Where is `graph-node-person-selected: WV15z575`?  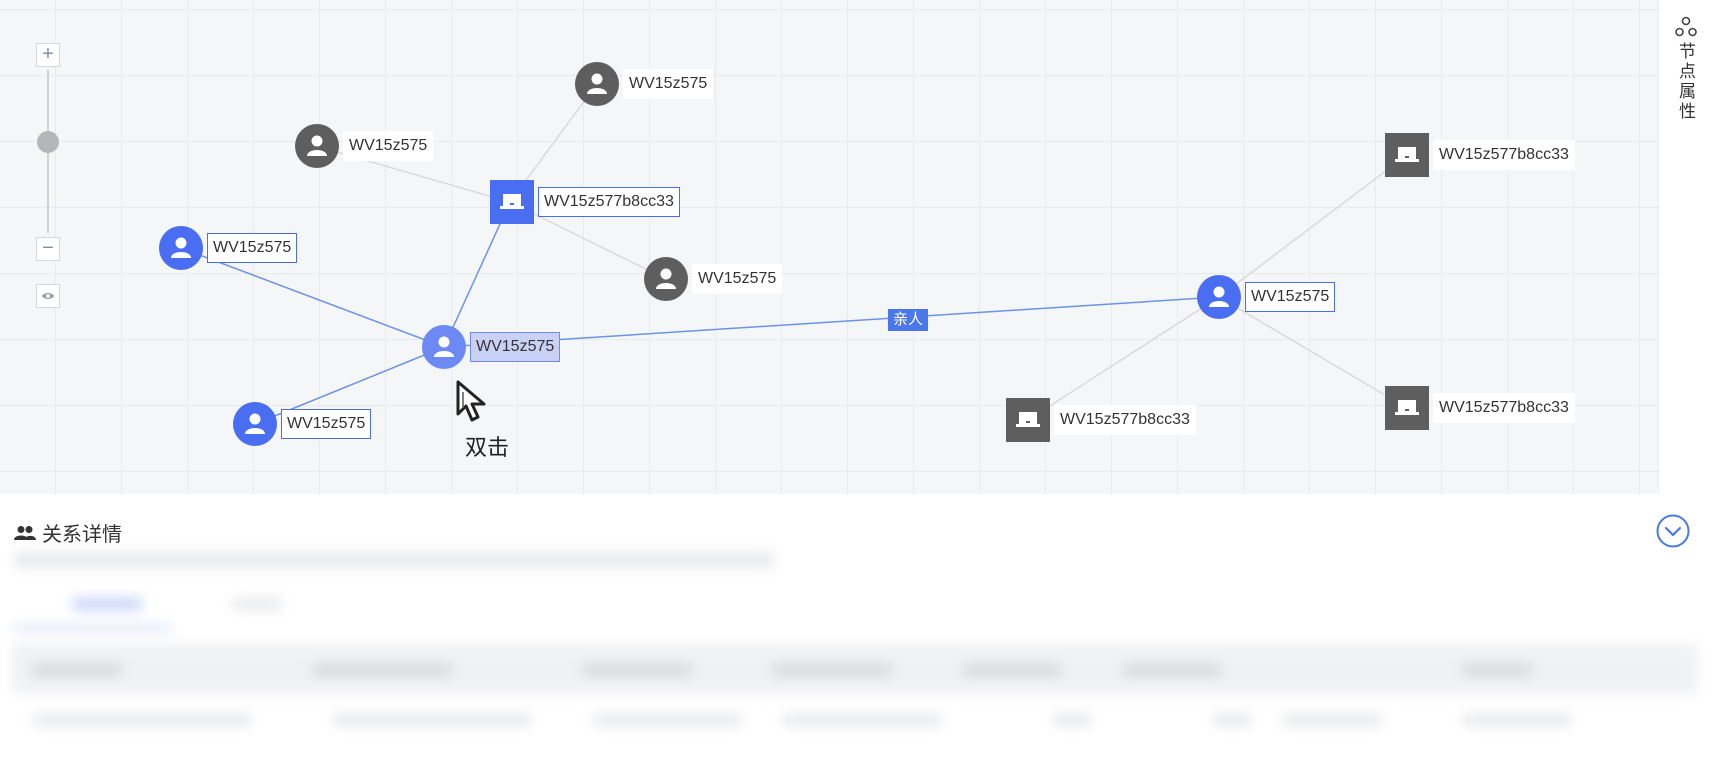
graph-node-person-selected: WV15z575 is located at coordinates (491, 347).